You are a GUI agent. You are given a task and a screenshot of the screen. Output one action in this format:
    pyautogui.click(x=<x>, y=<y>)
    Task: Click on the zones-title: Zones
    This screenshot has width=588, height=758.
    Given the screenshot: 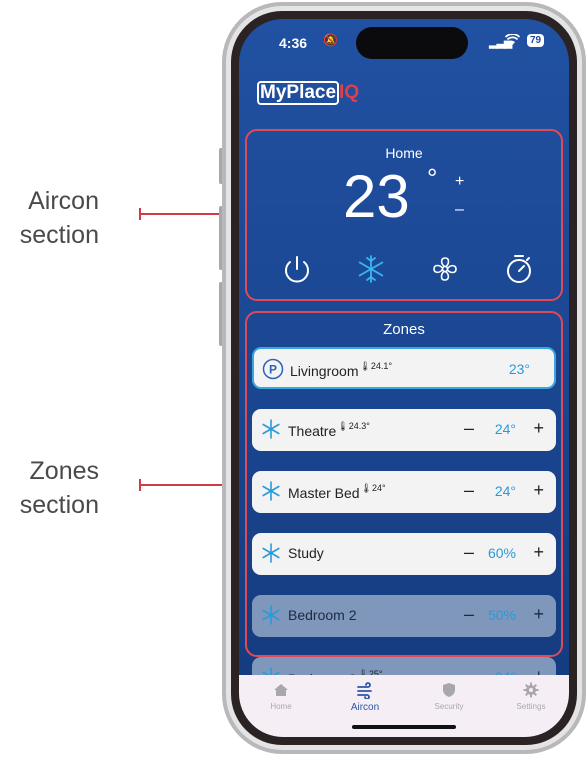 What is the action you would take?
    pyautogui.click(x=404, y=329)
    